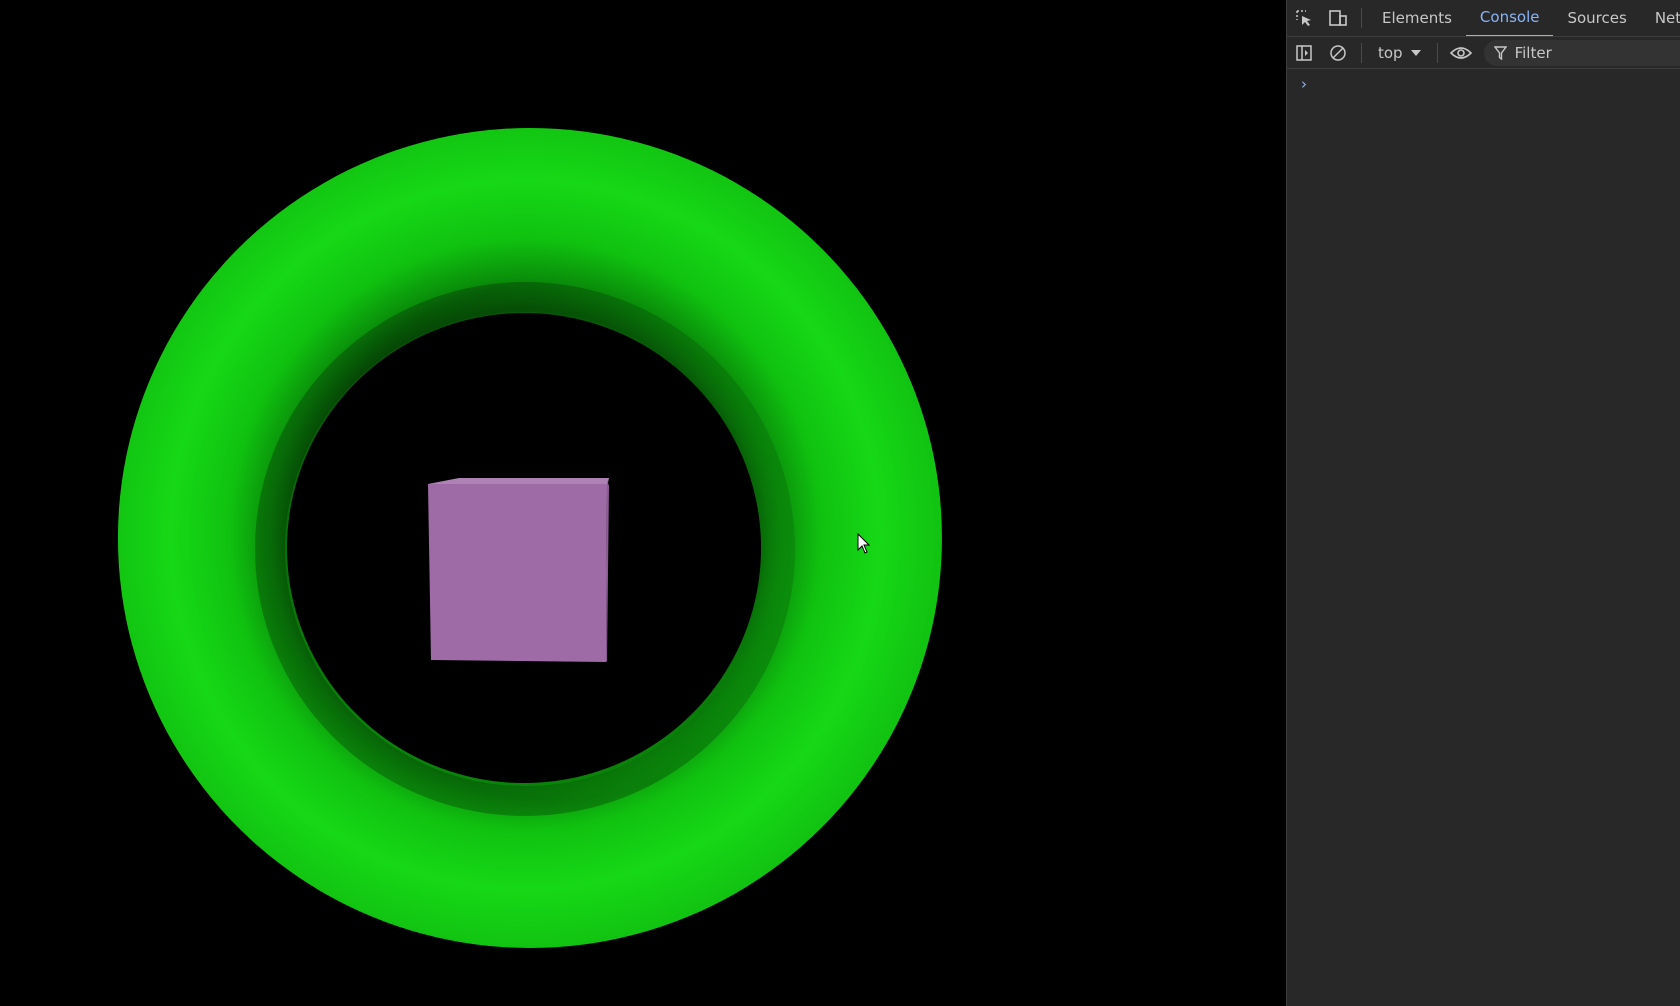 The image size is (1680, 1006). What do you see at coordinates (1660, 18) in the screenshot?
I see `tab-network: Netwo` at bounding box center [1660, 18].